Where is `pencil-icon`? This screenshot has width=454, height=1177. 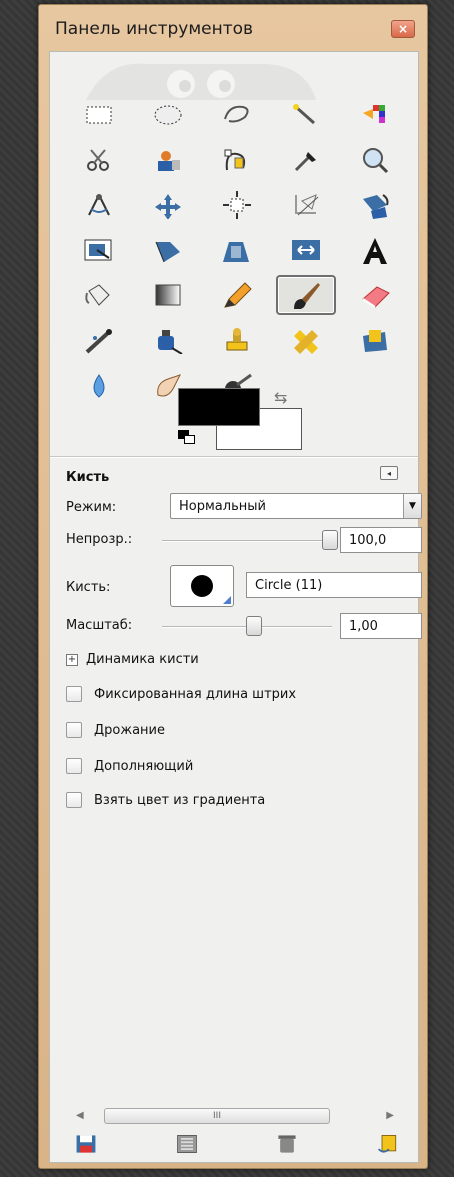 pencil-icon is located at coordinates (237, 294).